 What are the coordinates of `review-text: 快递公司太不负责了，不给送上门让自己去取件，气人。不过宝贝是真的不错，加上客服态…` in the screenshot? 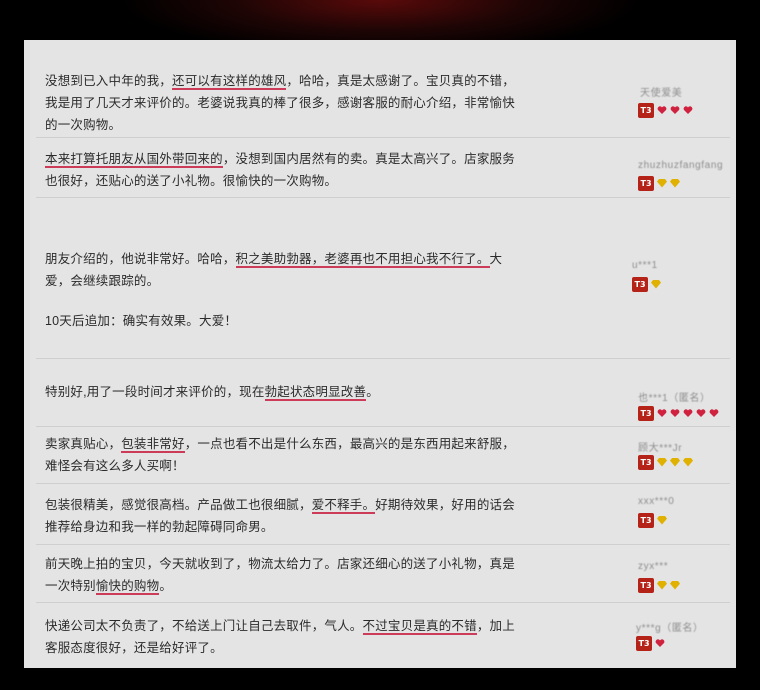 It's located at (280, 637).